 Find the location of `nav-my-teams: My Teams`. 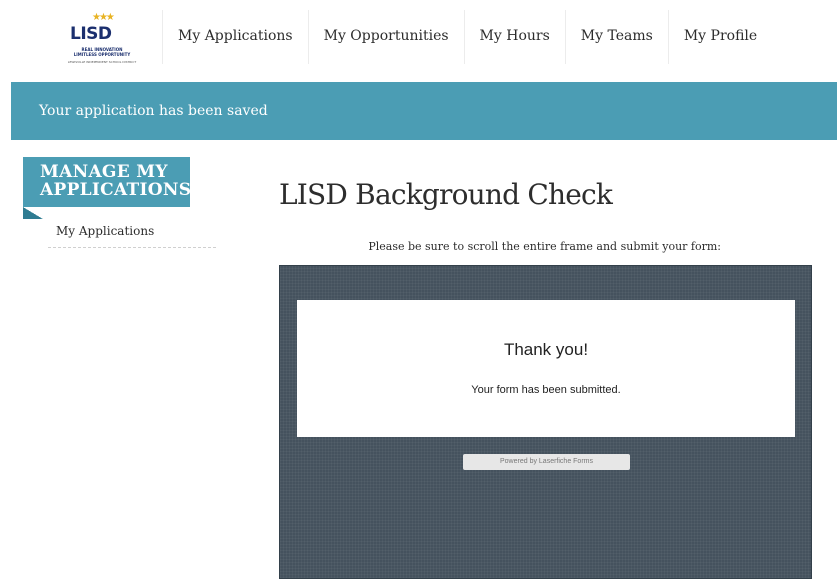

nav-my-teams: My Teams is located at coordinates (616, 37).